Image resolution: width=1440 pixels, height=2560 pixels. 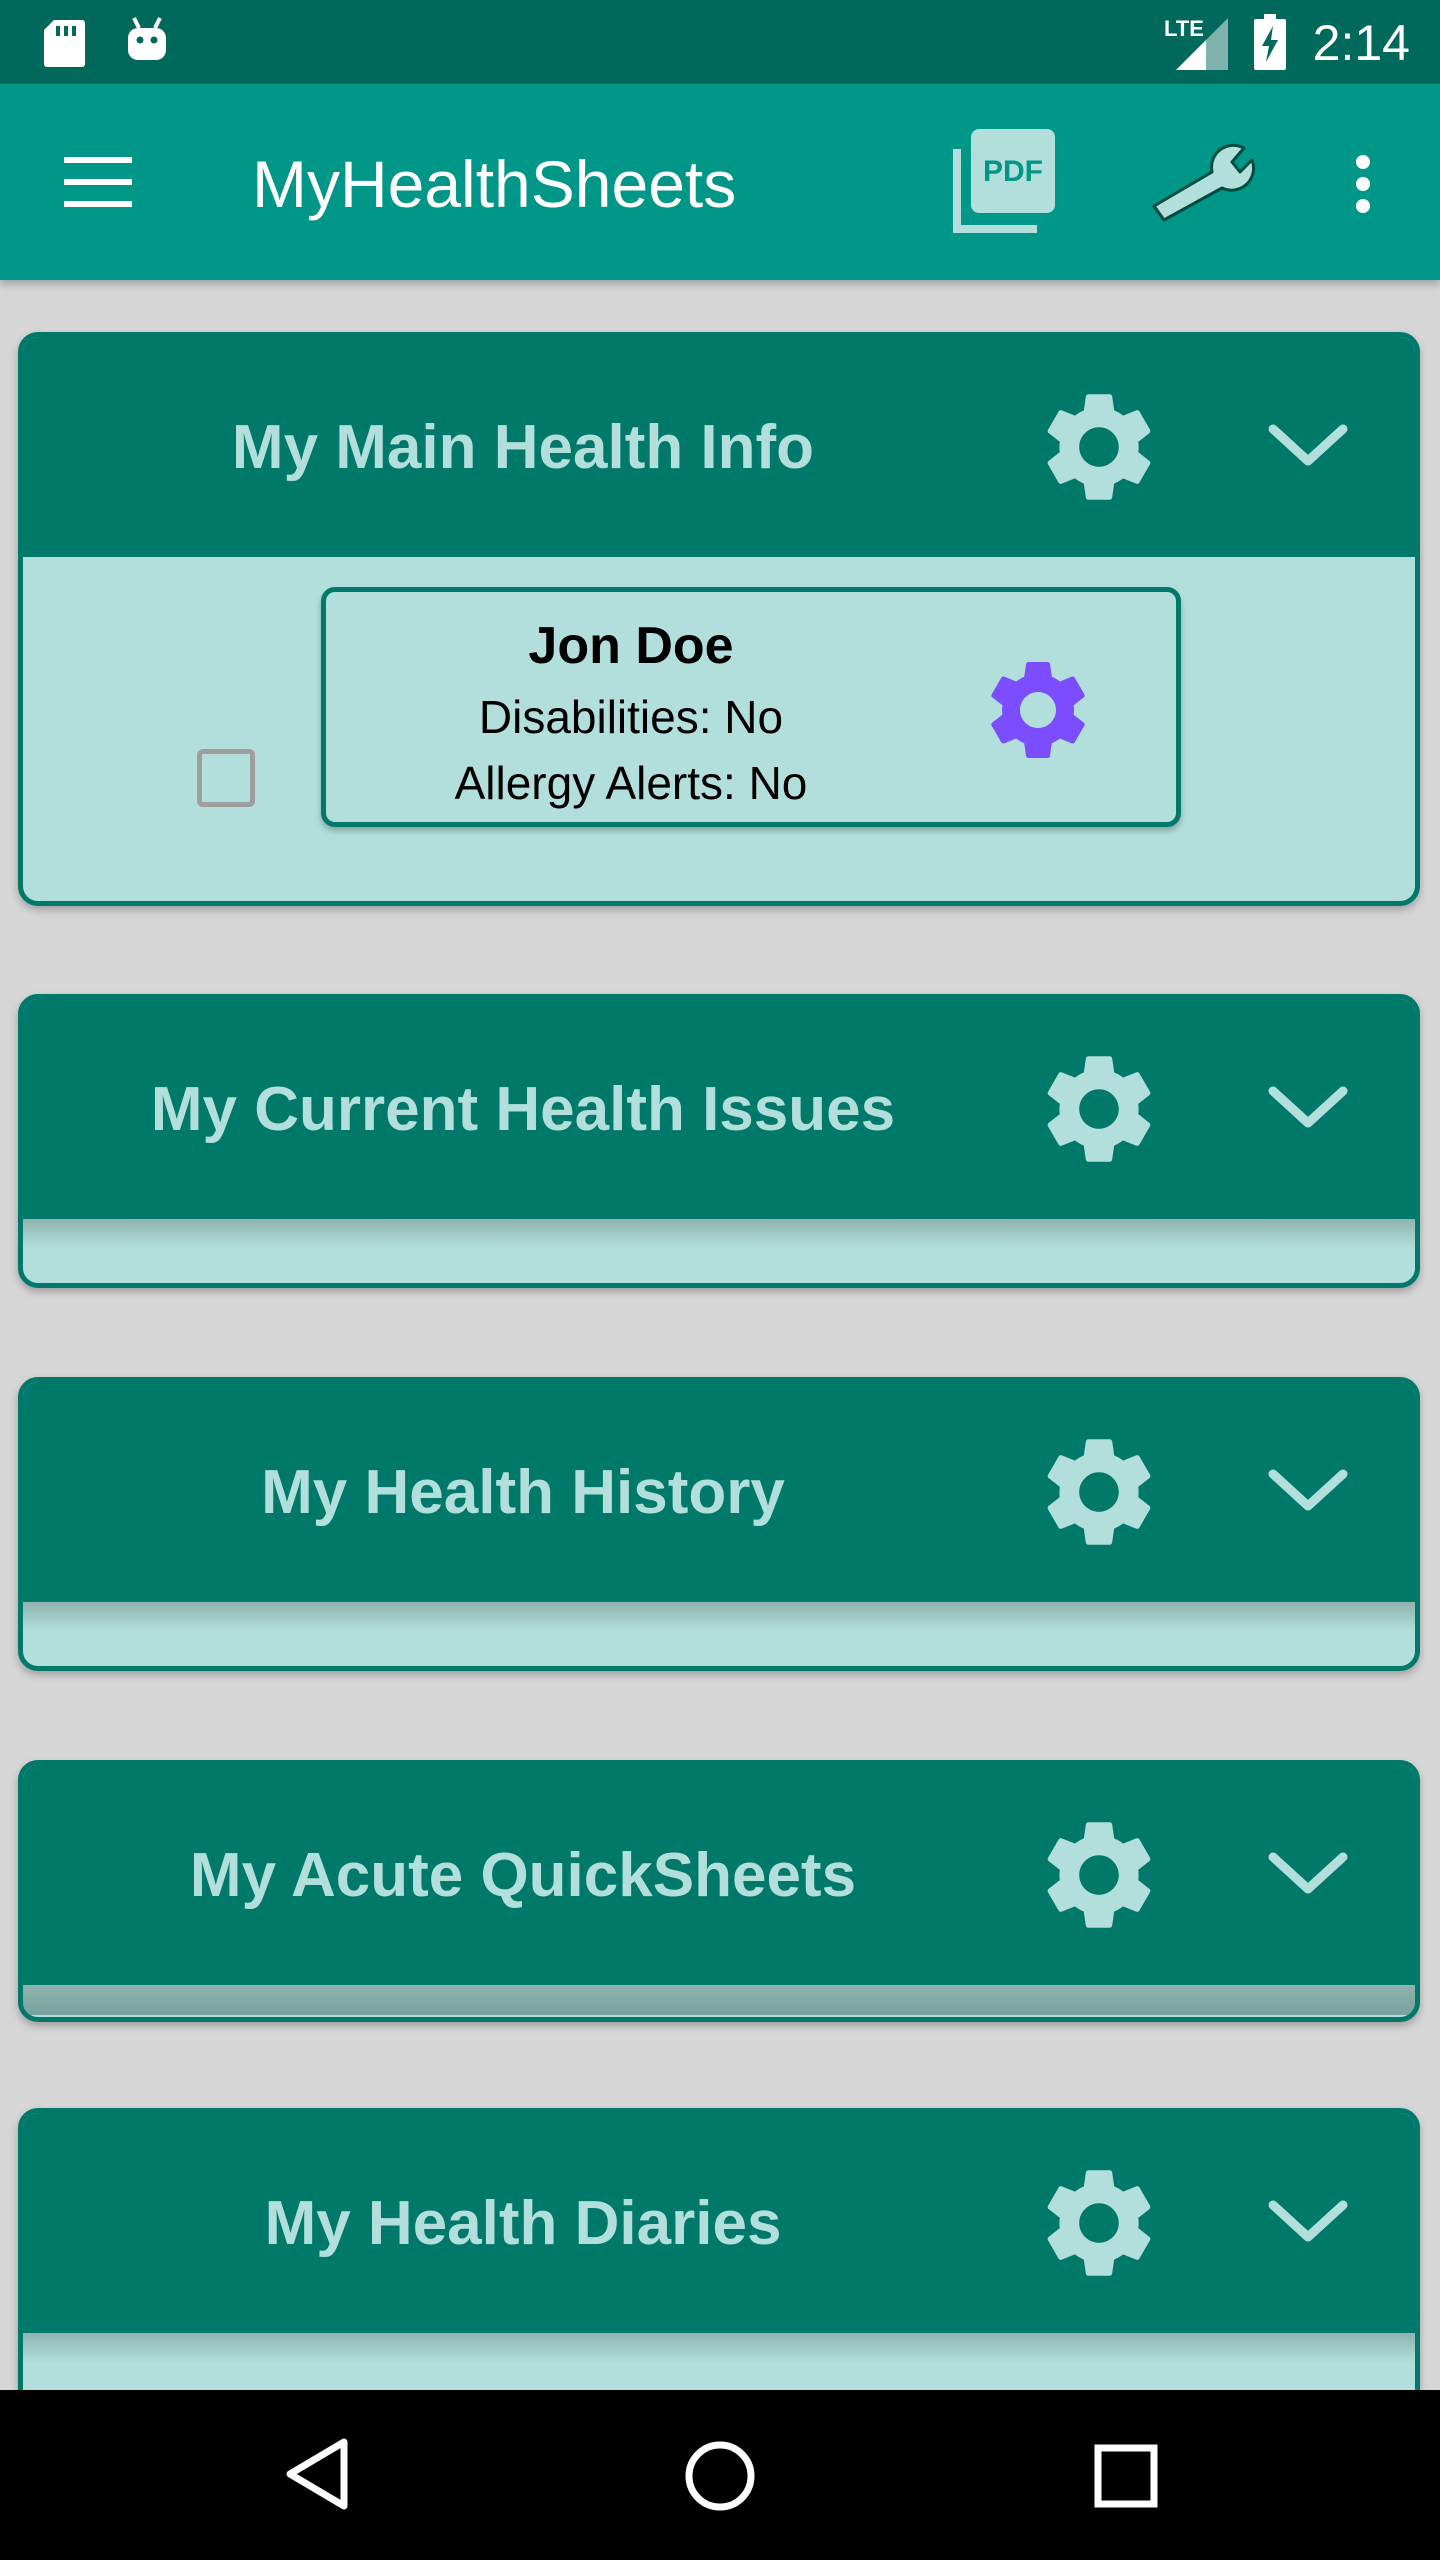 I want to click on overflow-menu-button, so click(x=1363, y=184).